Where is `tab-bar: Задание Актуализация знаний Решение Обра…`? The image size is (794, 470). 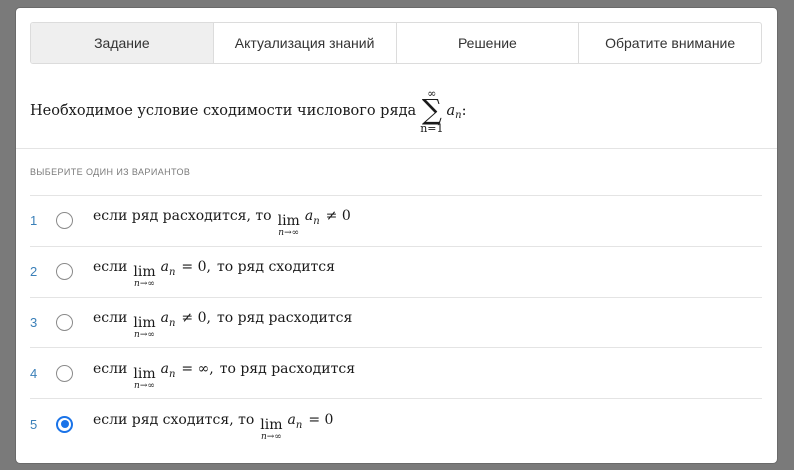
tab-bar: Задание Актуализация знаний Решение Обра… is located at coordinates (396, 43).